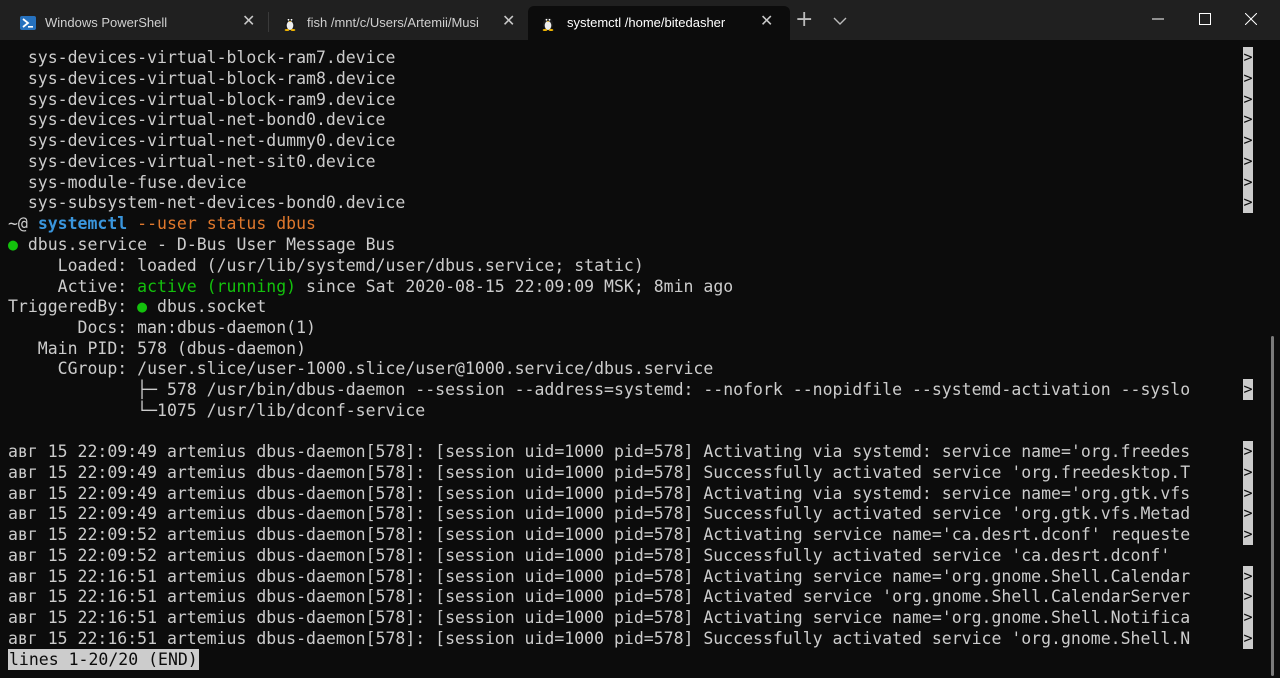  I want to click on prompt-prefix: ~@, so click(23, 223).